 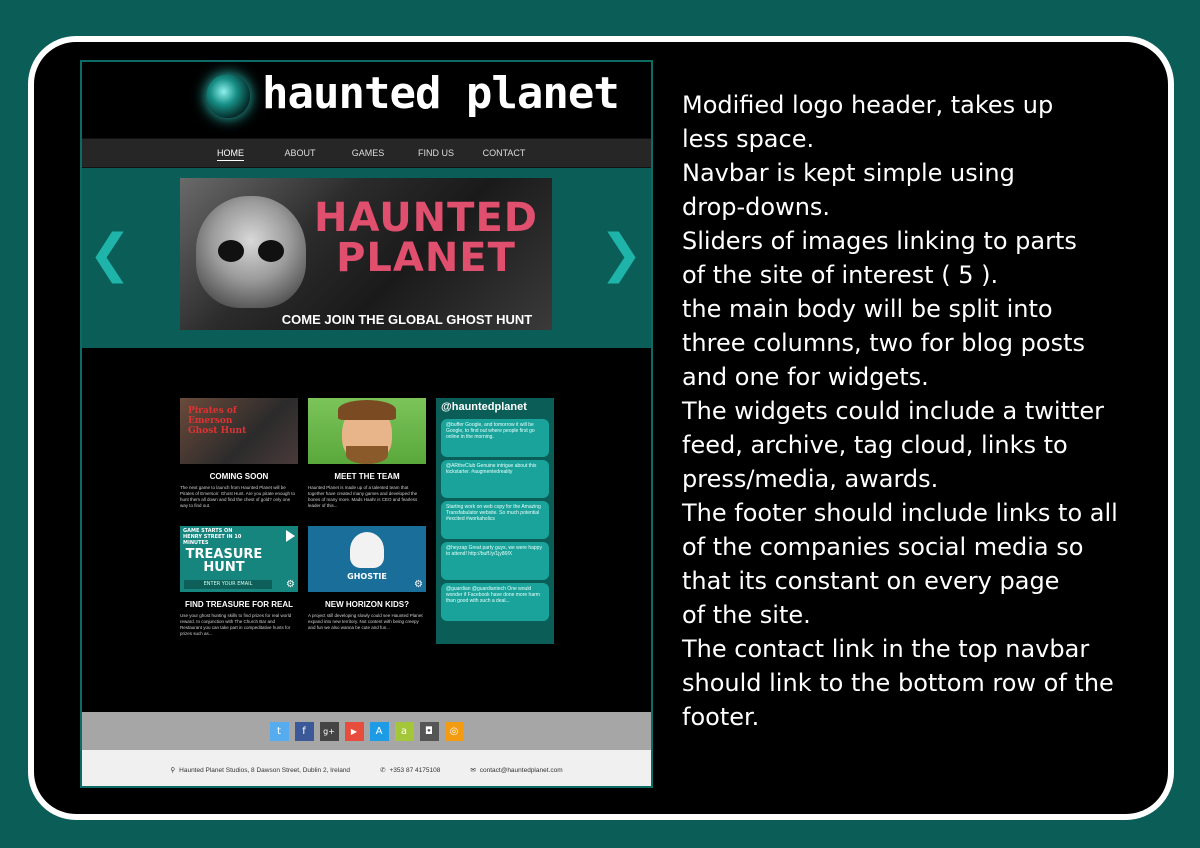 I want to click on note-line: The footer should include links to all, so click(x=900, y=513).